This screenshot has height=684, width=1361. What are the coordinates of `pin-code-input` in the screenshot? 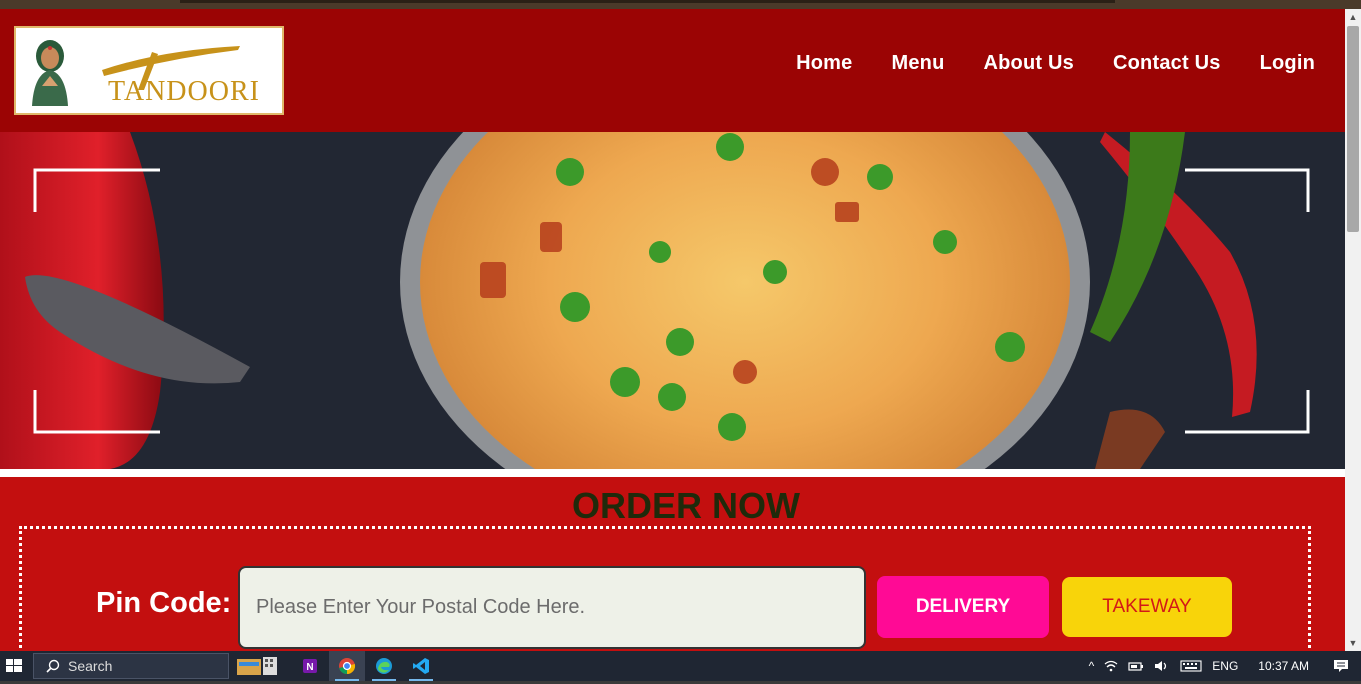 It's located at (552, 607).